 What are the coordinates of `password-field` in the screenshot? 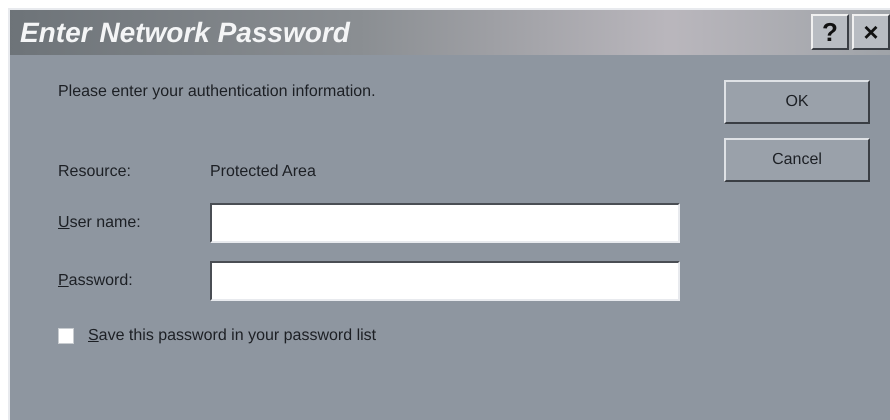 It's located at (445, 281).